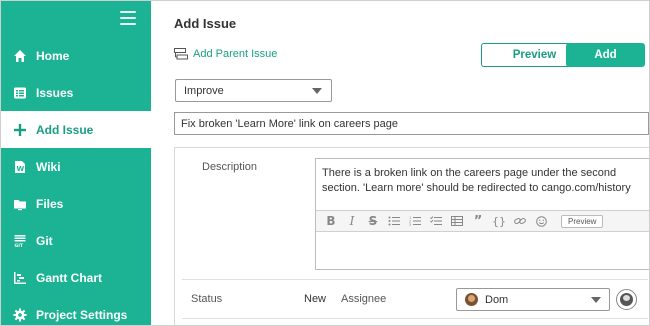 The image size is (650, 326). I want to click on assignee-value: Dom, so click(497, 299).